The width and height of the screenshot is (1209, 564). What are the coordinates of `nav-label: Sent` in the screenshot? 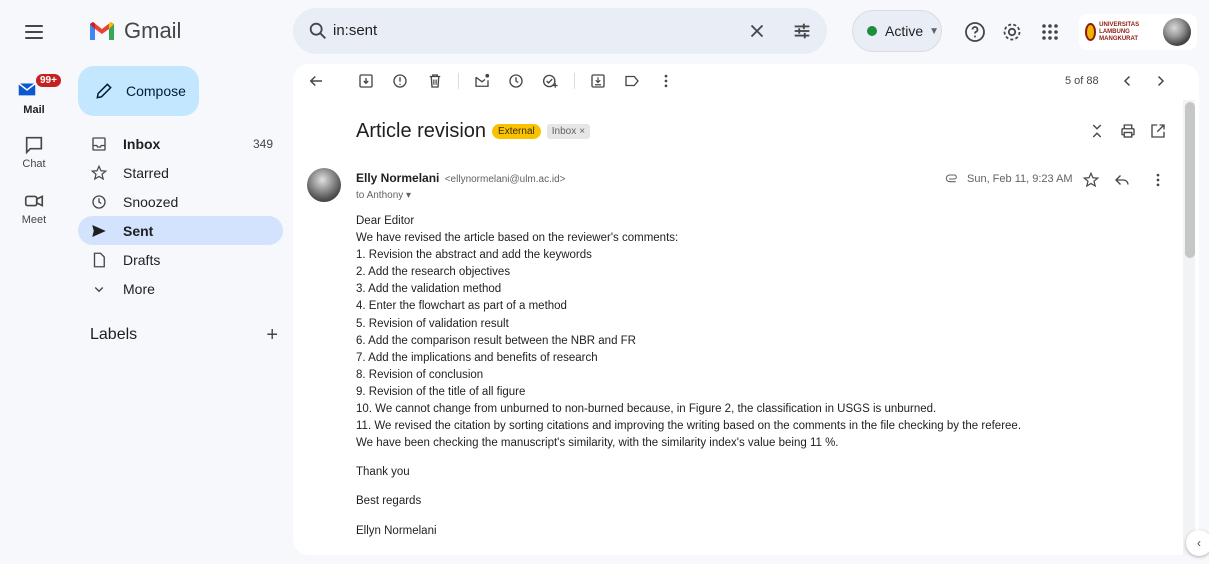 It's located at (138, 230).